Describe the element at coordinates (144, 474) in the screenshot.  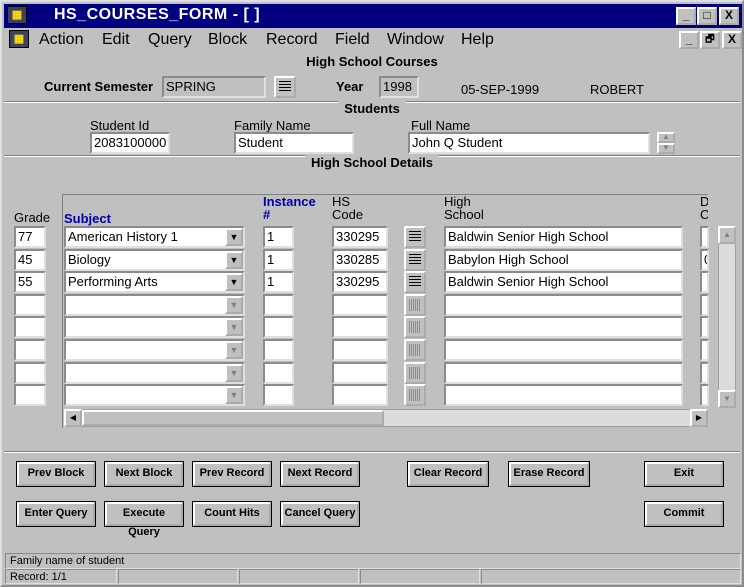
I see `next-block-button: Next Block` at that location.